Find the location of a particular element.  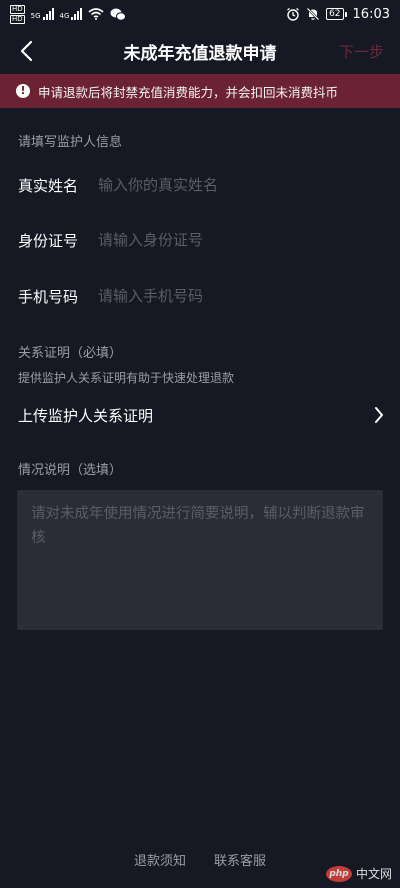

id-number-row: 身份证号 is located at coordinates (200, 240).